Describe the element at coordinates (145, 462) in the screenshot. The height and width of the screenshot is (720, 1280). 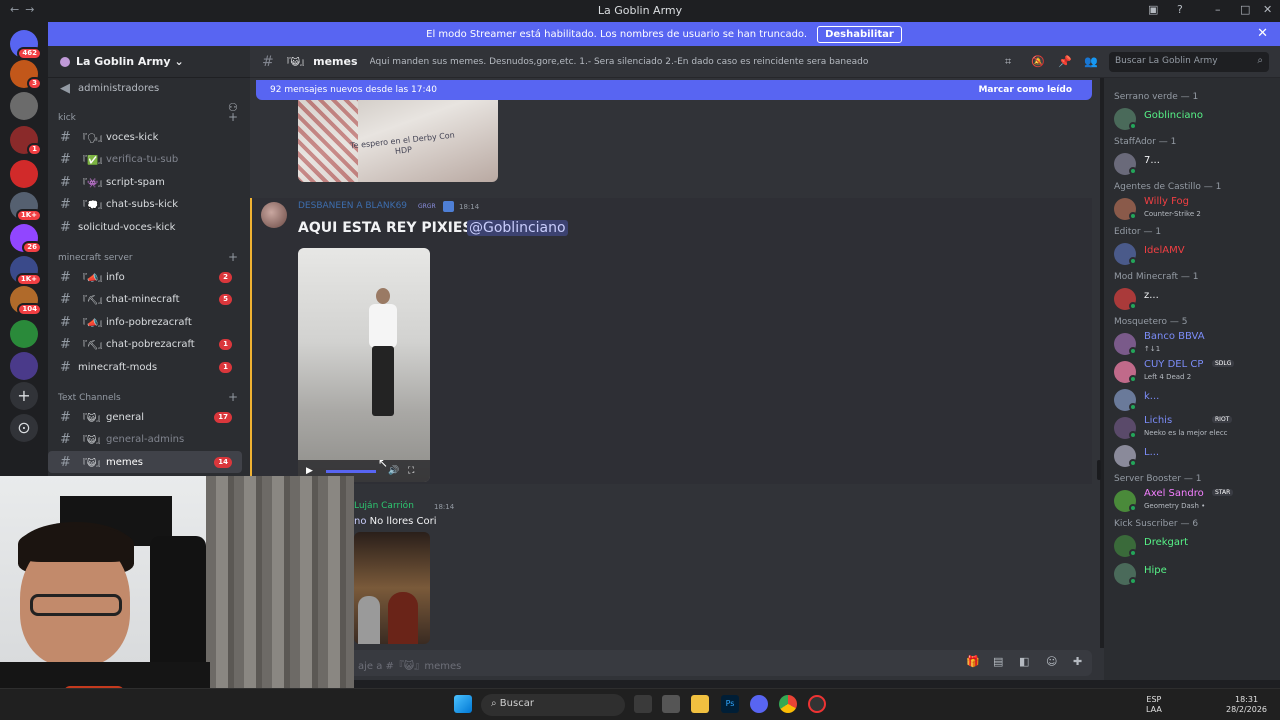
I see `channel-item: # 『😺』 memes 14` at that location.